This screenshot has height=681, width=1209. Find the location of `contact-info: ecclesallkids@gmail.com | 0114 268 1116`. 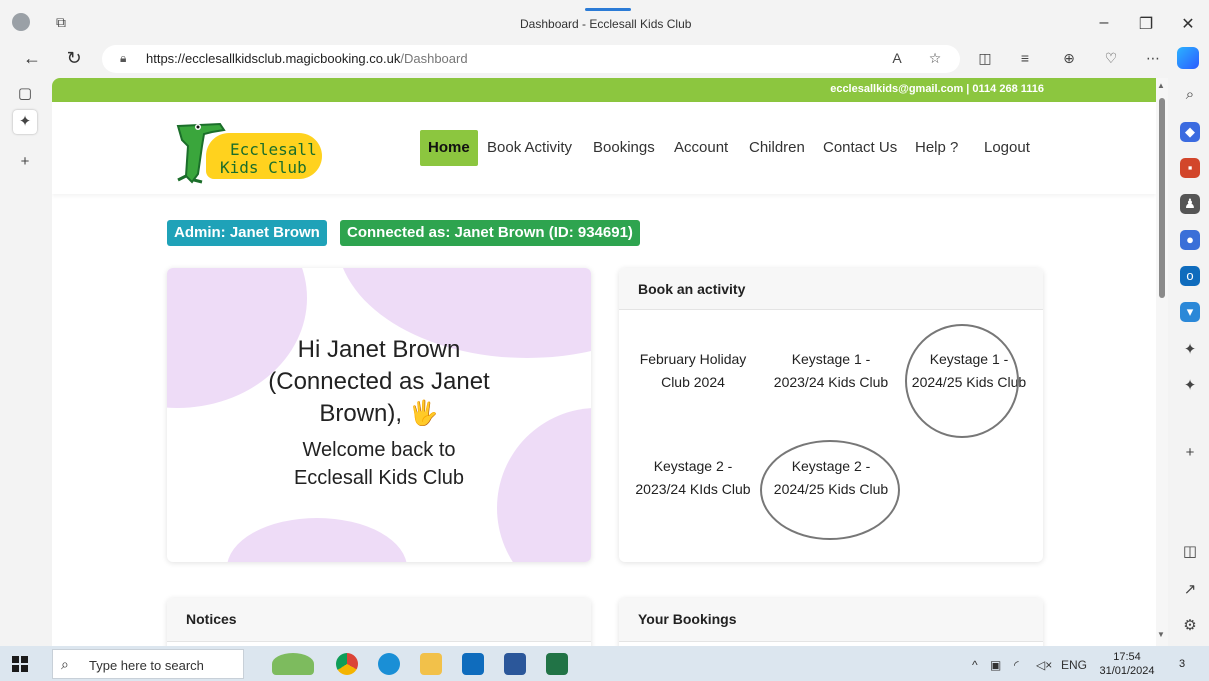

contact-info: ecclesallkids@gmail.com | 0114 268 1116 is located at coordinates (937, 89).